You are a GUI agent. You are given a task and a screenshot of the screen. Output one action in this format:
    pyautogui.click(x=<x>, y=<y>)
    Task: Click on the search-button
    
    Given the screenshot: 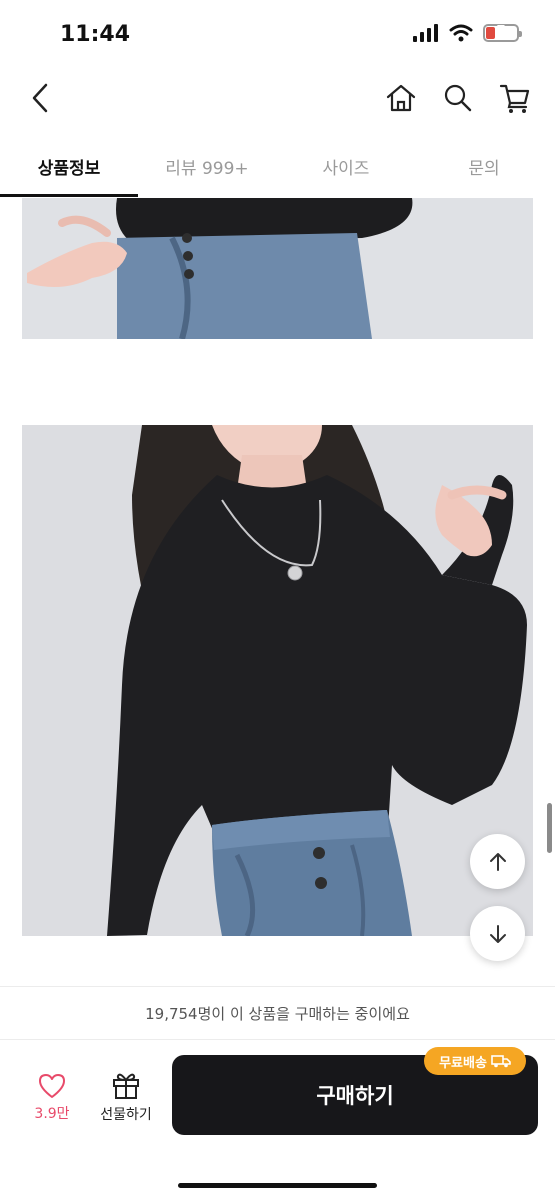 What is the action you would take?
    pyautogui.click(x=458, y=98)
    